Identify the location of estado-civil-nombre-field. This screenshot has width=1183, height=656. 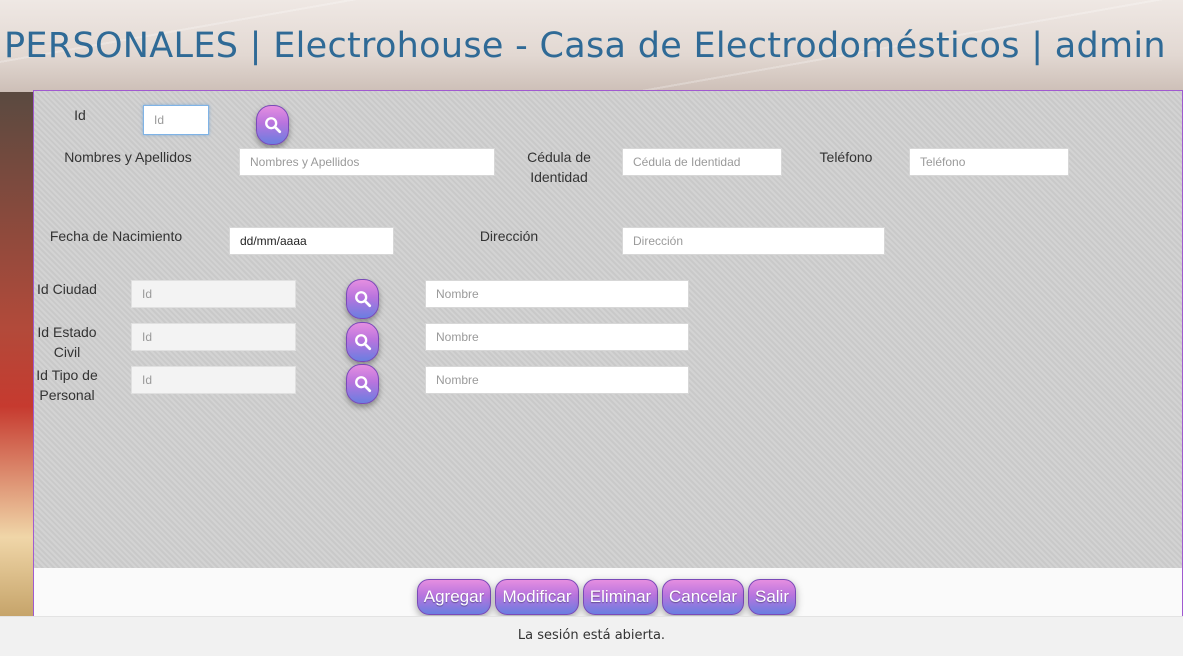
(557, 337).